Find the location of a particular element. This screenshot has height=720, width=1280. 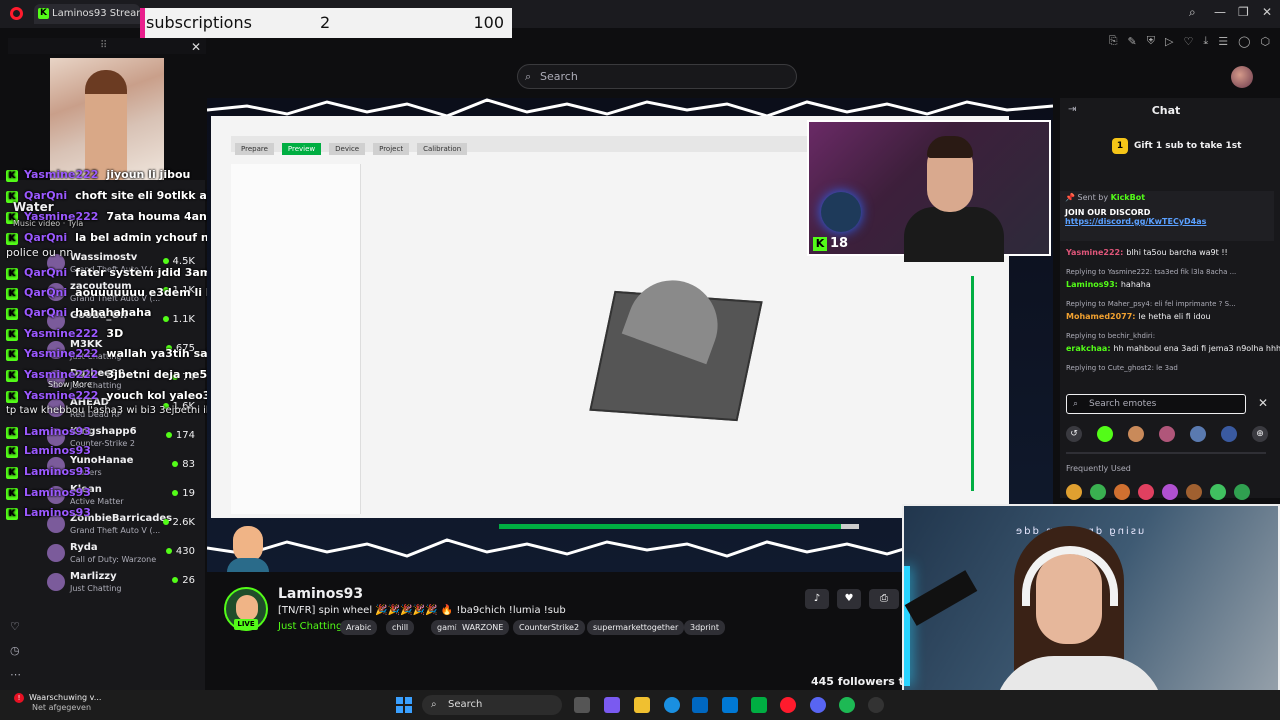

chat-message: Laminos93: hahaha is located at coordinates (1108, 284).